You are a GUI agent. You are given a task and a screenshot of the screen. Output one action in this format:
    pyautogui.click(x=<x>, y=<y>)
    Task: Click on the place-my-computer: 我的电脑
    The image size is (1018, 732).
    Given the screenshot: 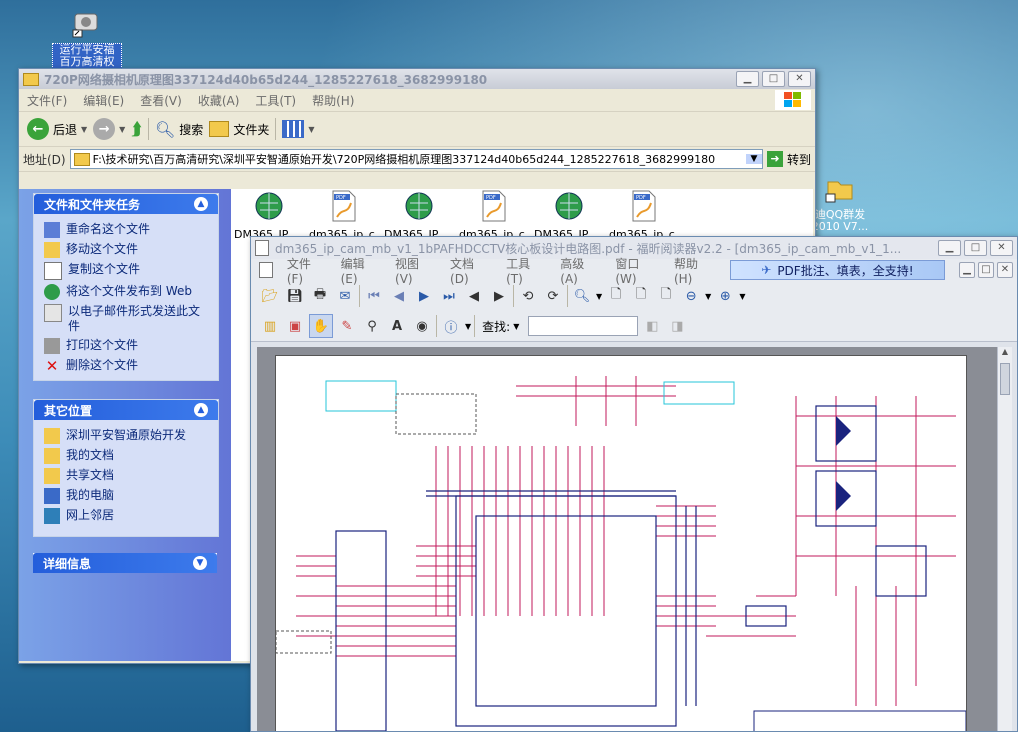 What is the action you would take?
    pyautogui.click(x=126, y=496)
    